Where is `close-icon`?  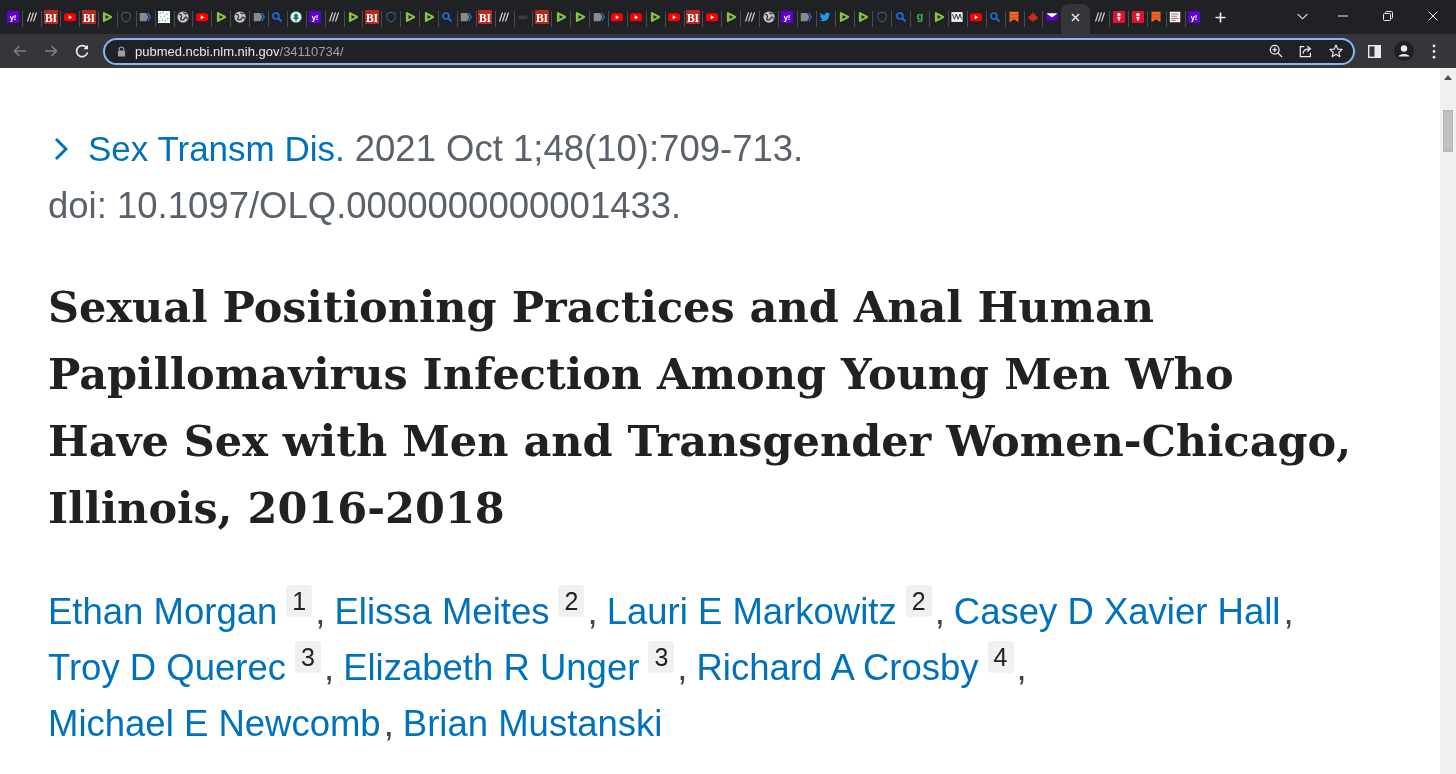
close-icon is located at coordinates (1076, 17).